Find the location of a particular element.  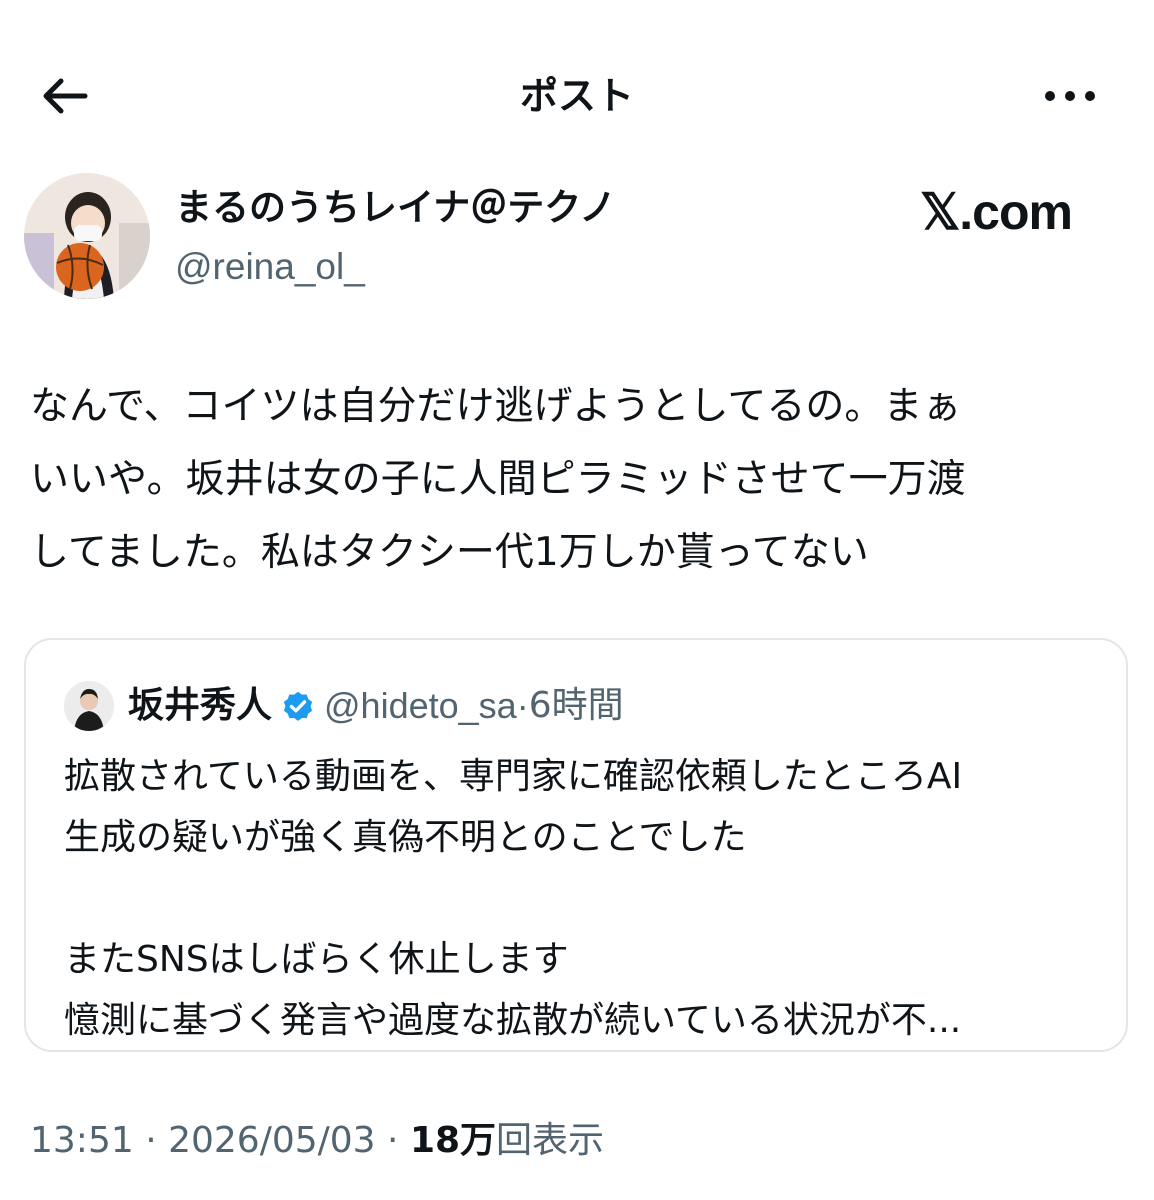

views-label: 回表示 is located at coordinates (550, 1140).